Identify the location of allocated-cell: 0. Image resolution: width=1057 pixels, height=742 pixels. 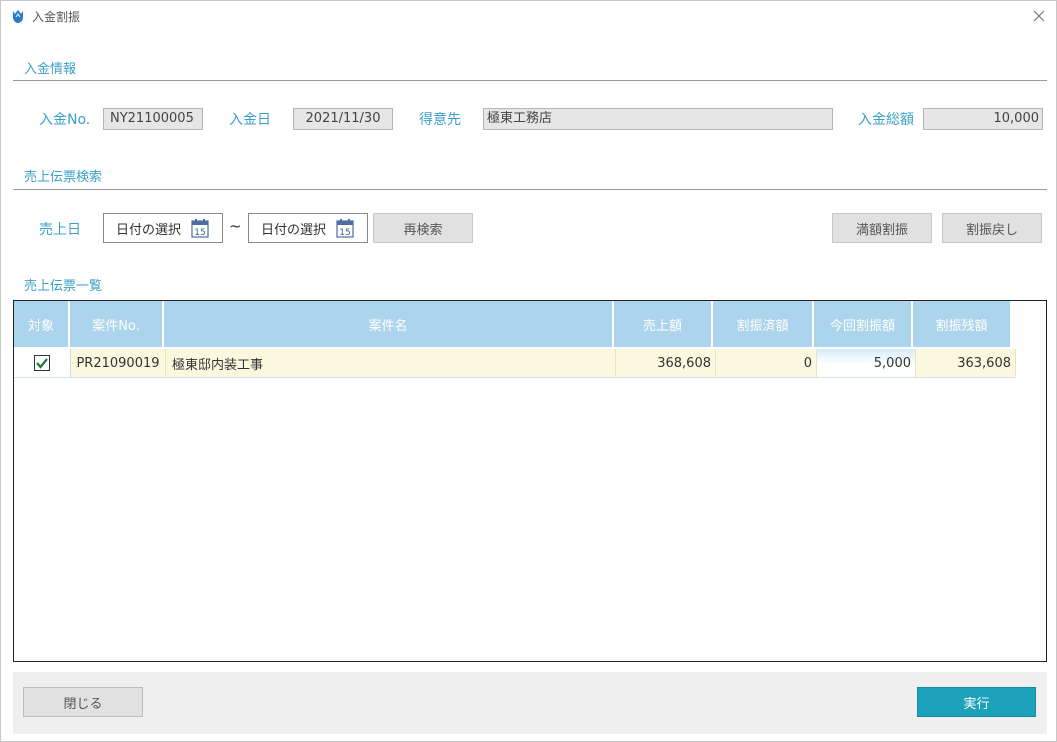
(766, 363).